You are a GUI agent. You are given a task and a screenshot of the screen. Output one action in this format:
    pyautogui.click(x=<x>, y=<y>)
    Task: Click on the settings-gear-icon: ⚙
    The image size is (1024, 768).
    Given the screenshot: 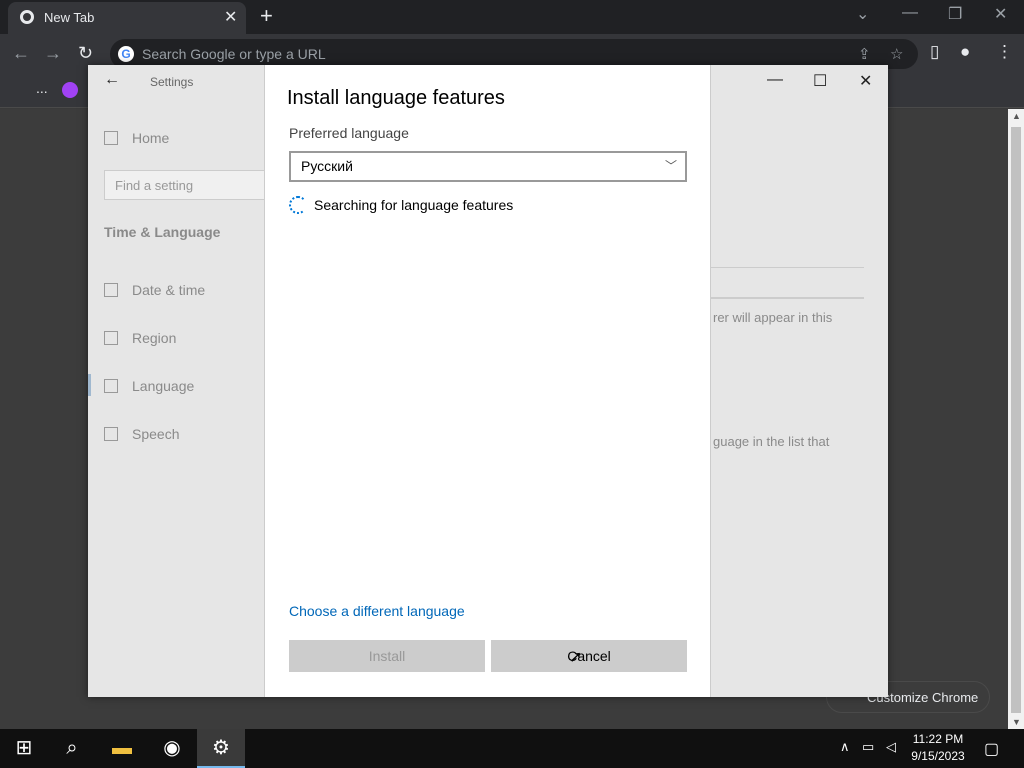 What is the action you would take?
    pyautogui.click(x=221, y=748)
    